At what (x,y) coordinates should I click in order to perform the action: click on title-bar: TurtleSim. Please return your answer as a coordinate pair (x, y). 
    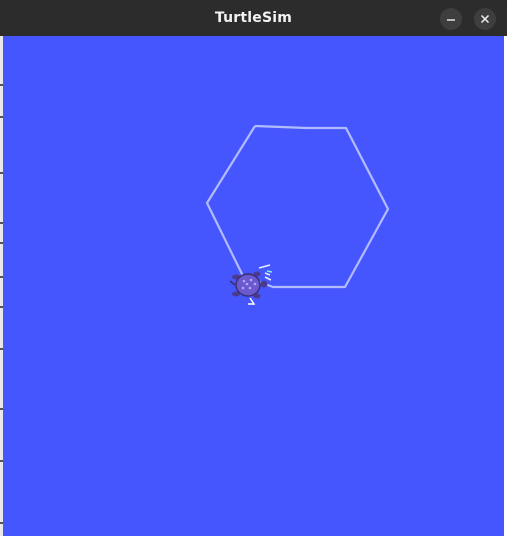
    Looking at the image, I should click on (253, 18).